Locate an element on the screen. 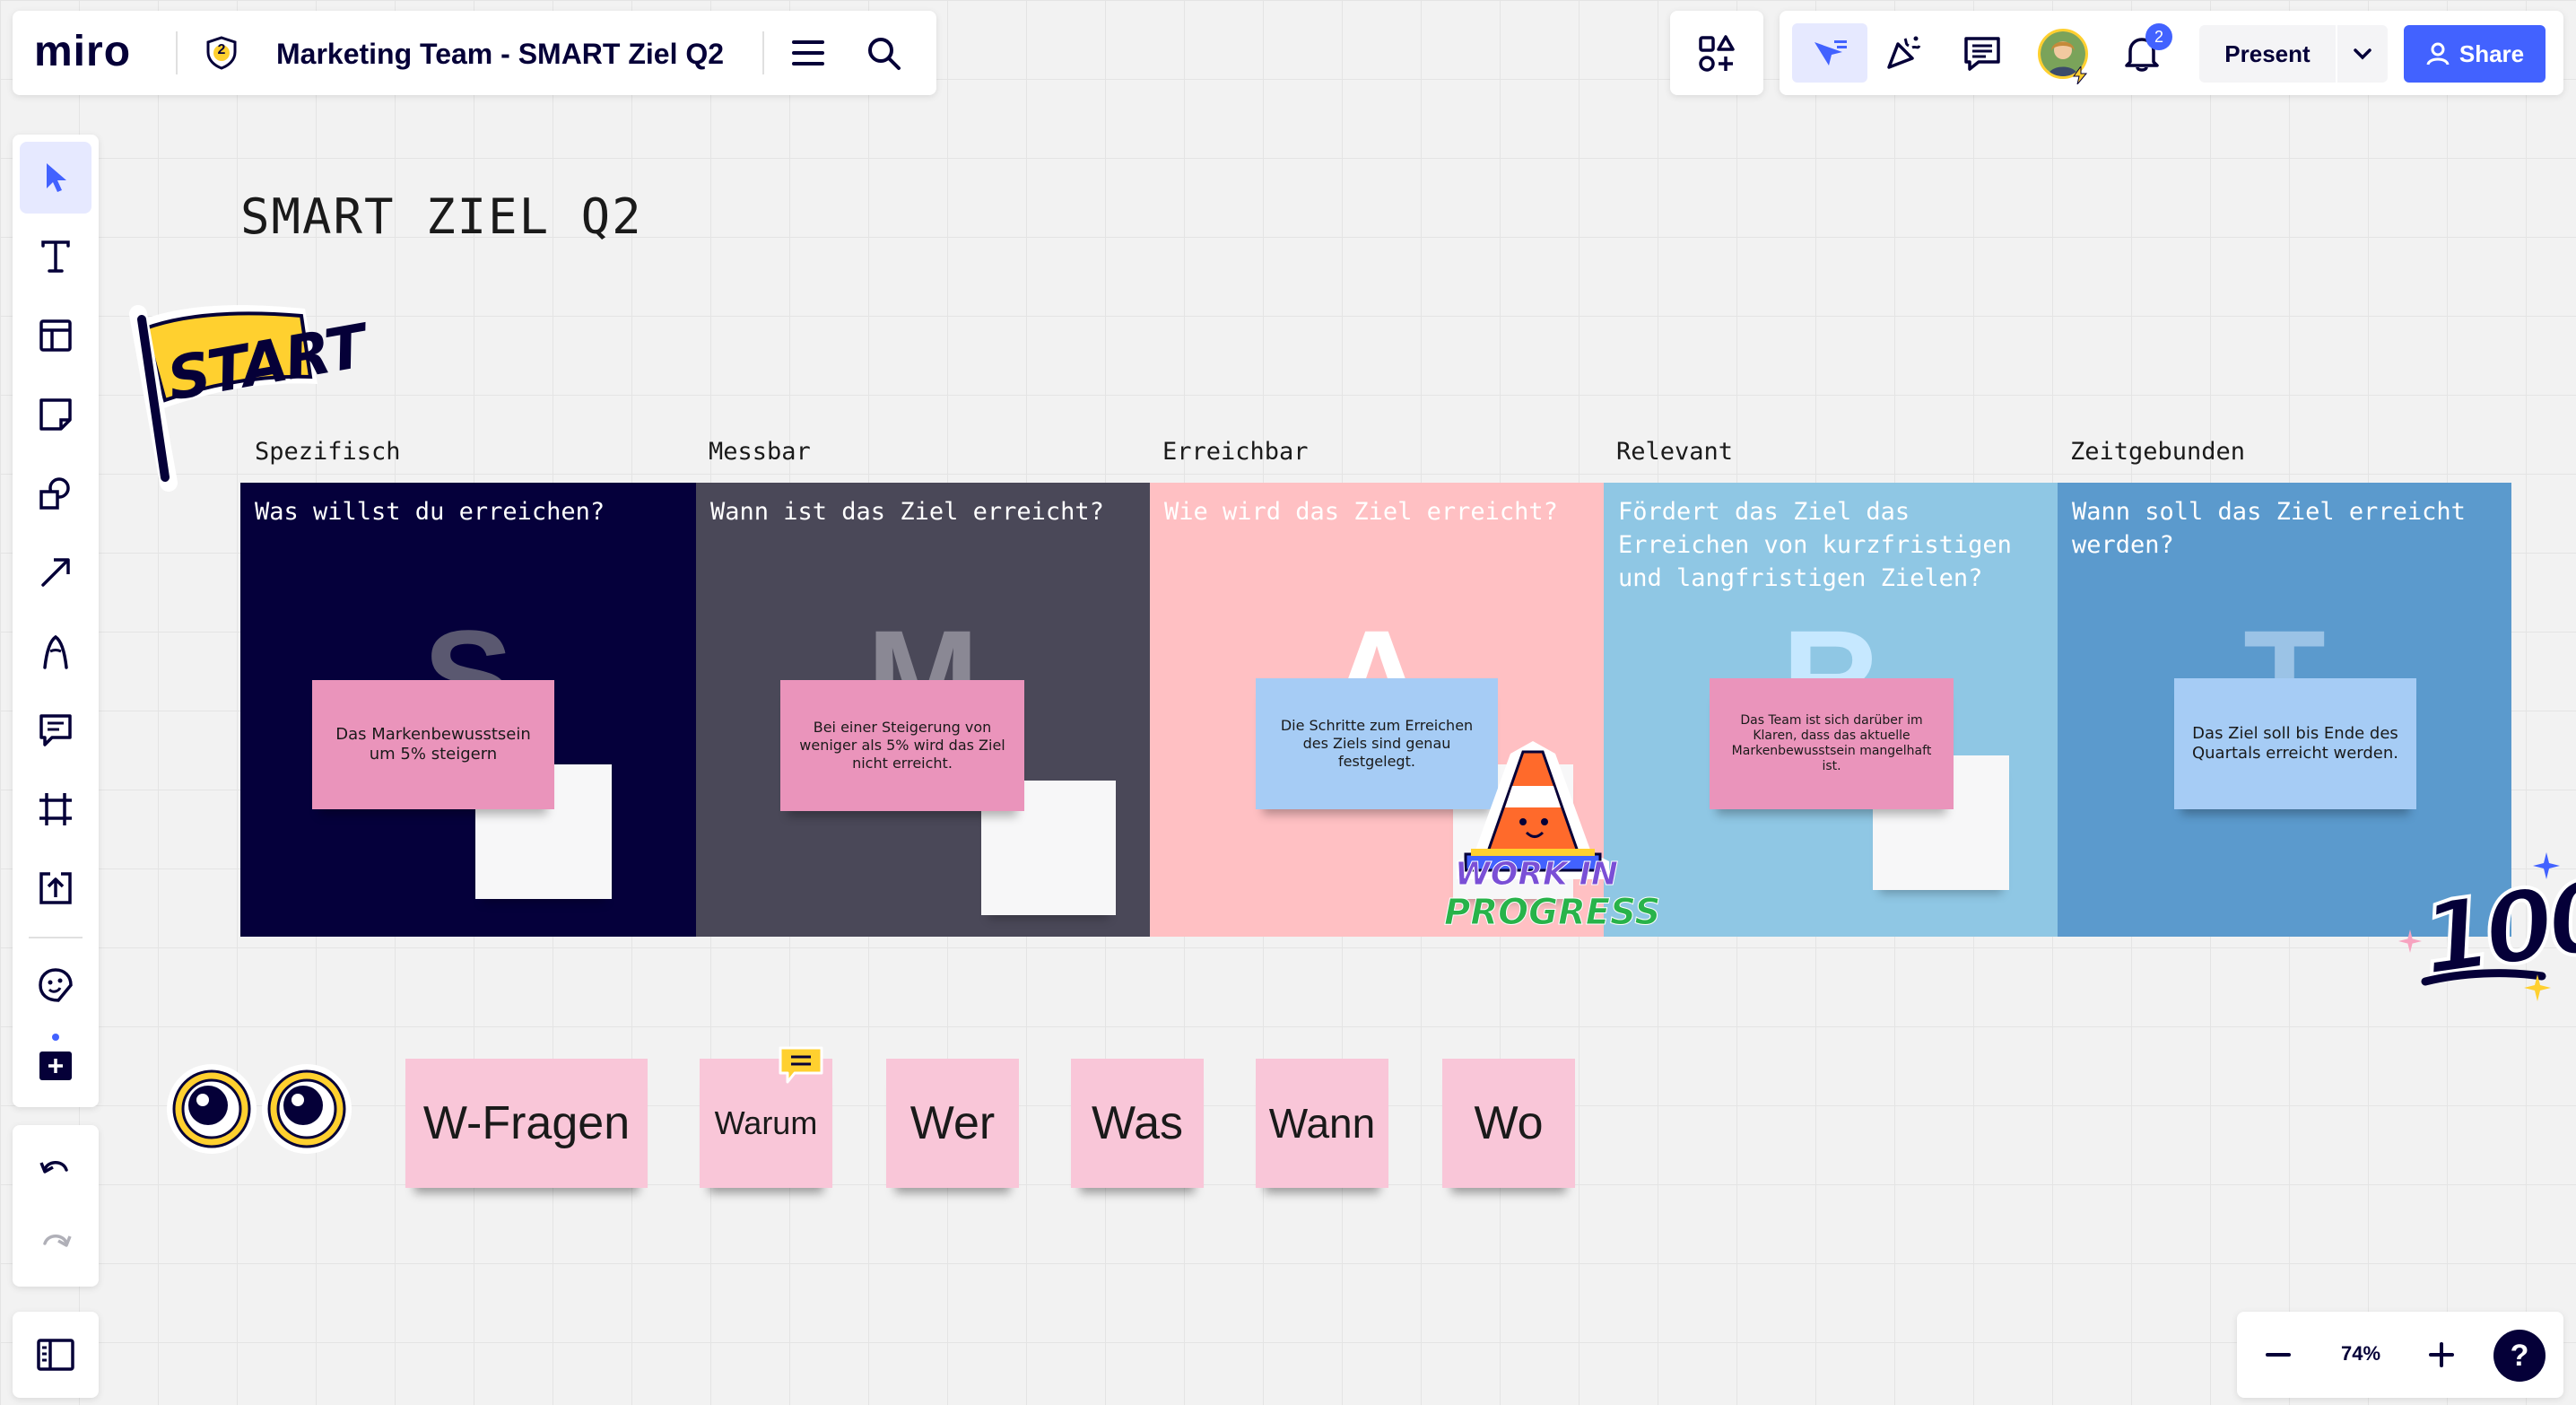 The height and width of the screenshot is (1405, 2576). undo-icon is located at coordinates (53, 1167).